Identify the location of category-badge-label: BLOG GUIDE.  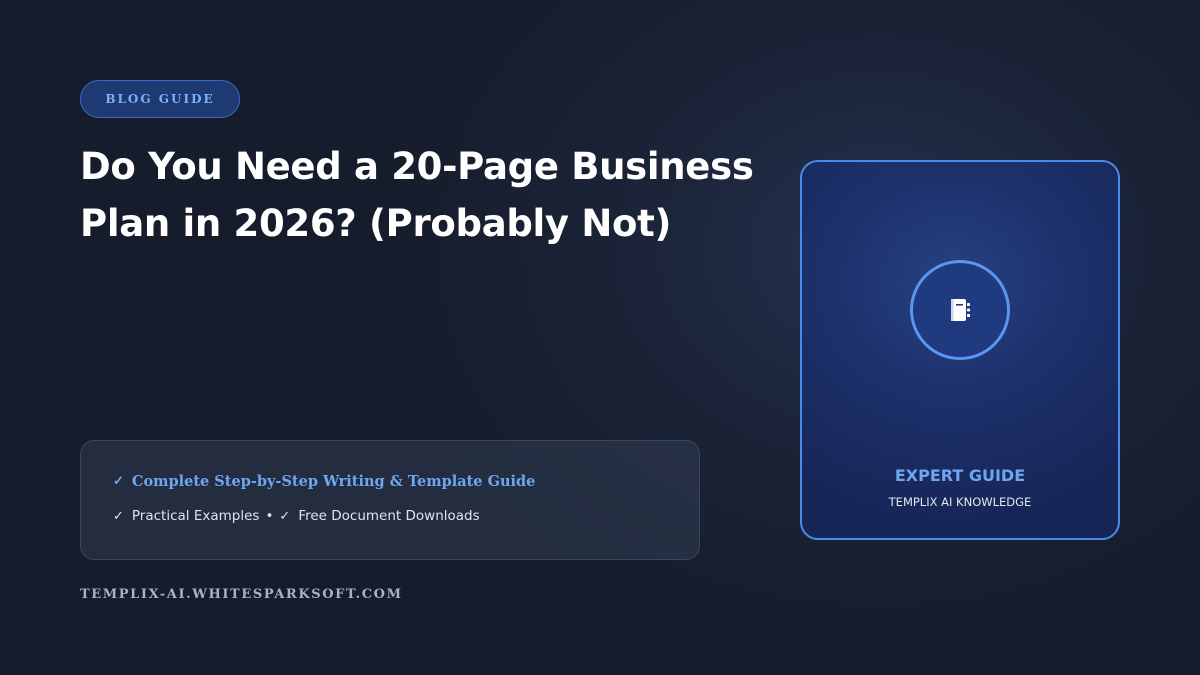
(160, 99).